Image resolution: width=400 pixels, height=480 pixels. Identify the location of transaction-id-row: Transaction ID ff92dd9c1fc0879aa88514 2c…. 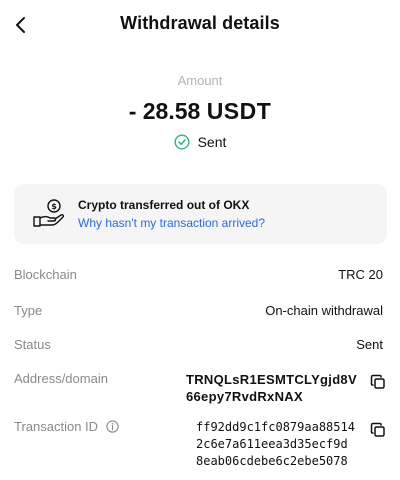
(200, 445).